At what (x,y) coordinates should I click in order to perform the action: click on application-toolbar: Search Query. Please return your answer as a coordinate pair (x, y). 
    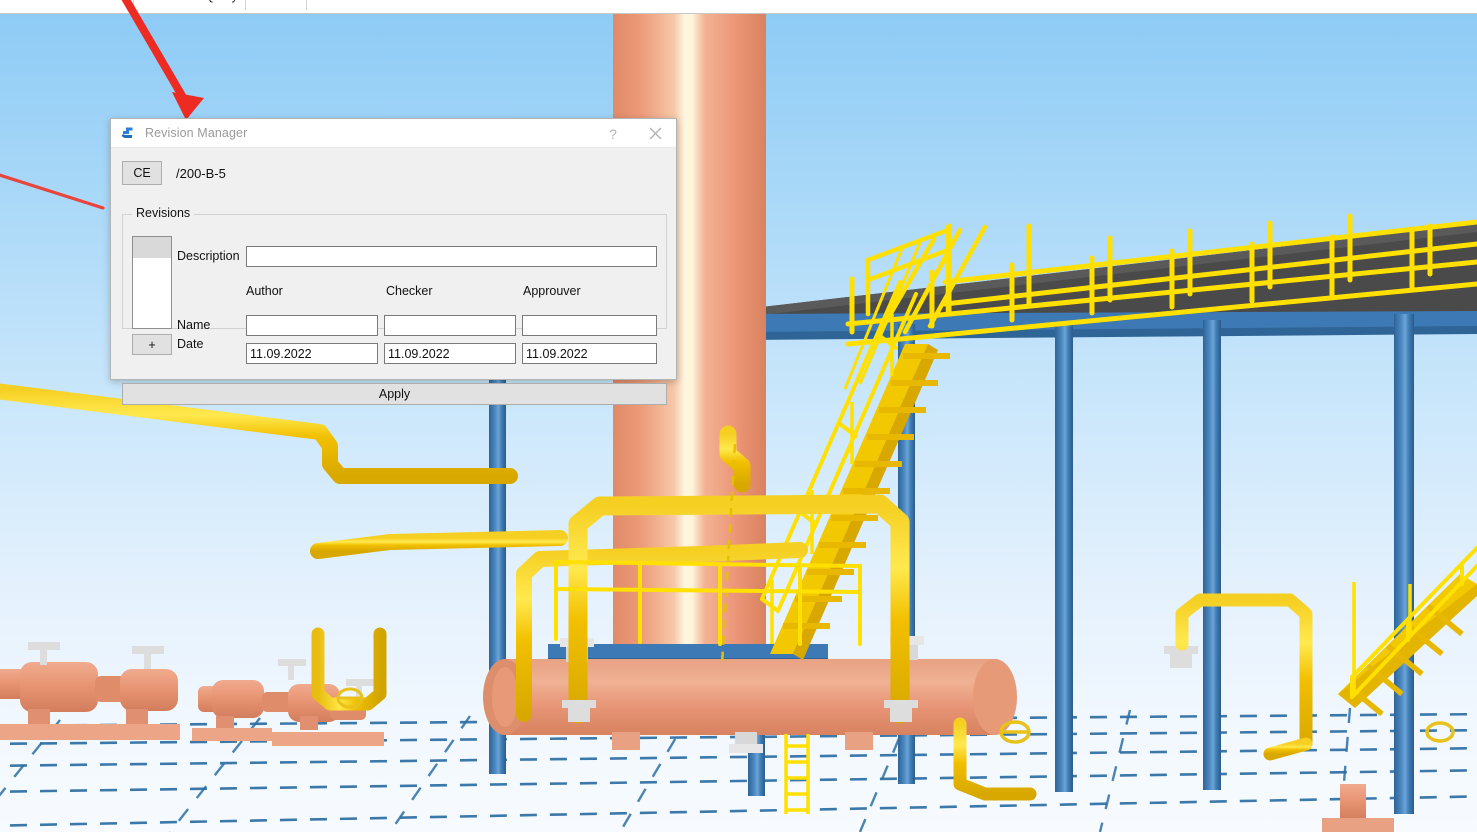
    Looking at the image, I should click on (738, 7).